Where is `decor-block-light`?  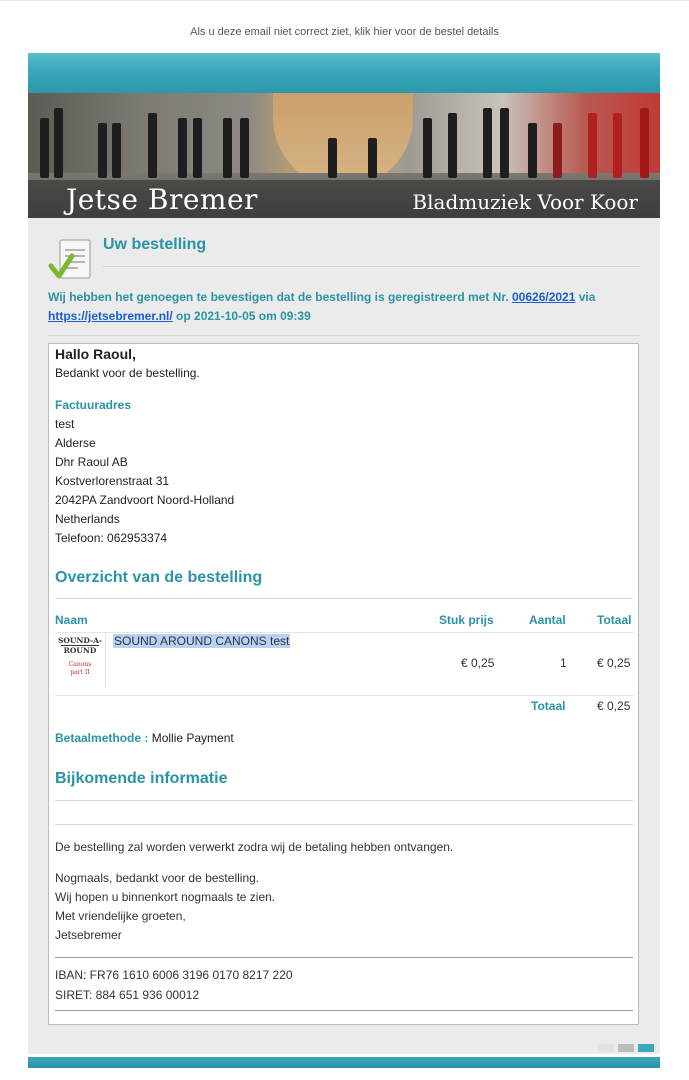 decor-block-light is located at coordinates (606, 1048).